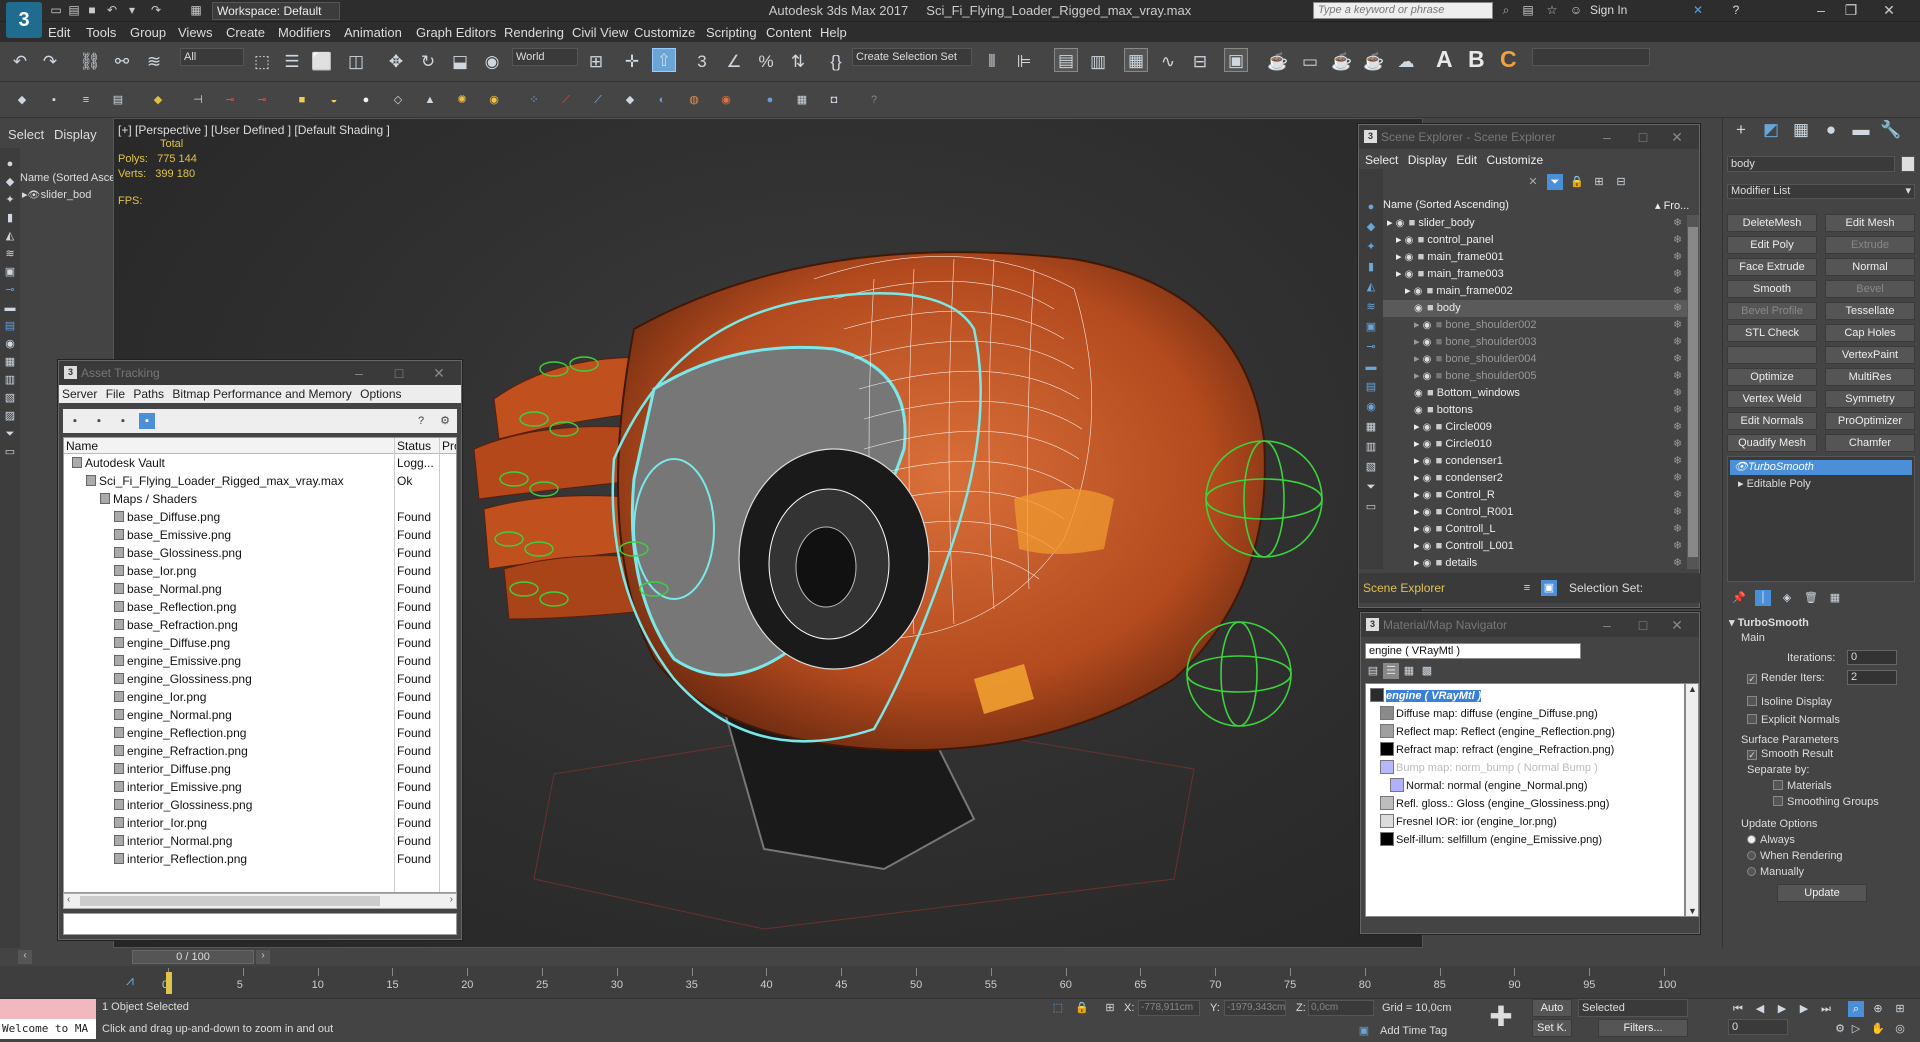 Image resolution: width=1920 pixels, height=1042 pixels. Describe the element at coordinates (1741, 130) in the screenshot. I see `create-tab-icon: +` at that location.